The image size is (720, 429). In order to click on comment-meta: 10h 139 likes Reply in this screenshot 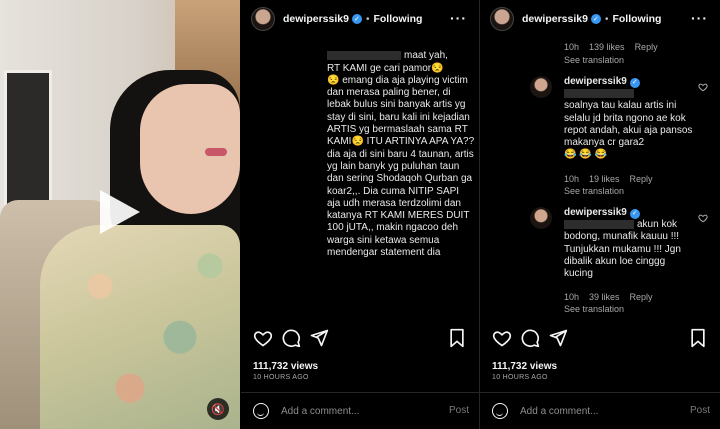, I will do `click(616, 47)`.